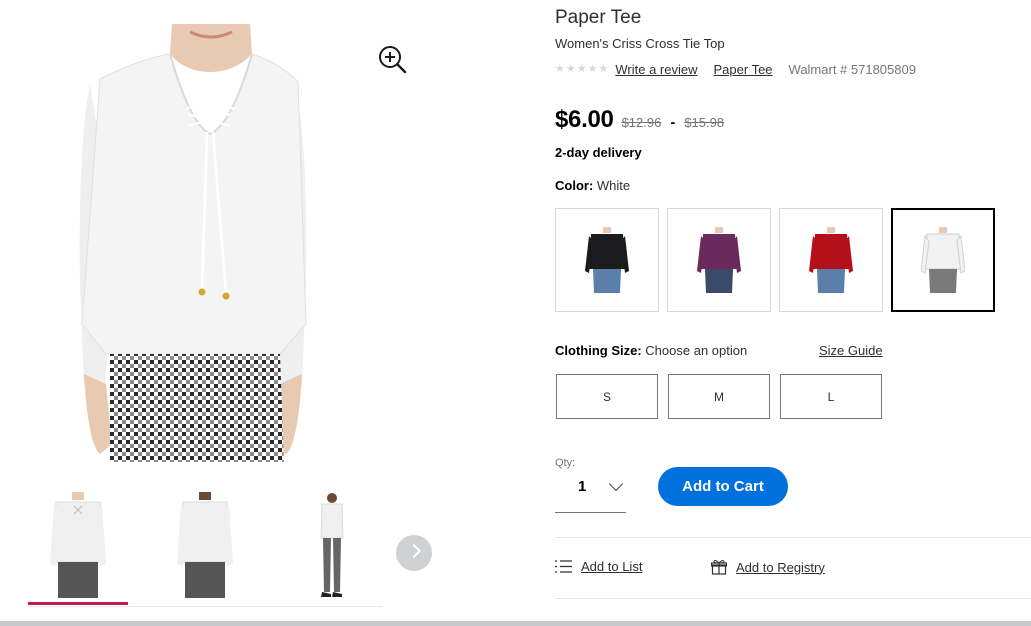  Describe the element at coordinates (719, 567) in the screenshot. I see `gift-icon` at that location.